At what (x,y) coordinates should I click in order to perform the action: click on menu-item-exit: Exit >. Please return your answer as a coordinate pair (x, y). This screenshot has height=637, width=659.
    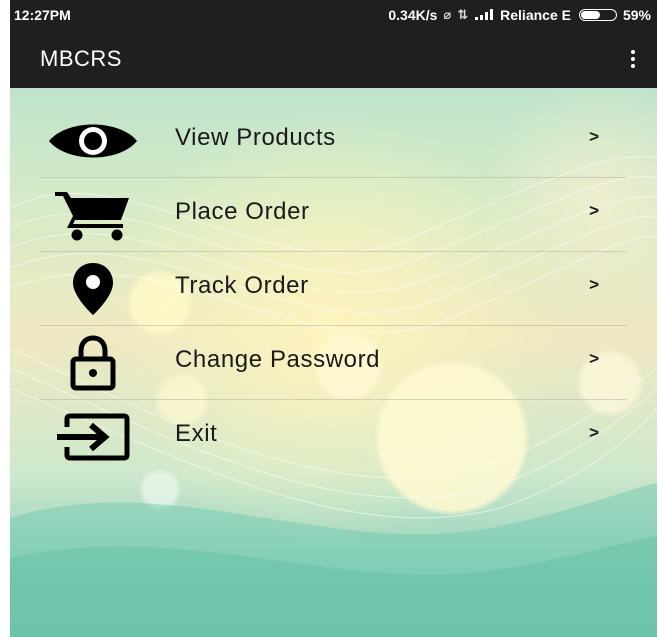
    Looking at the image, I should click on (333, 437).